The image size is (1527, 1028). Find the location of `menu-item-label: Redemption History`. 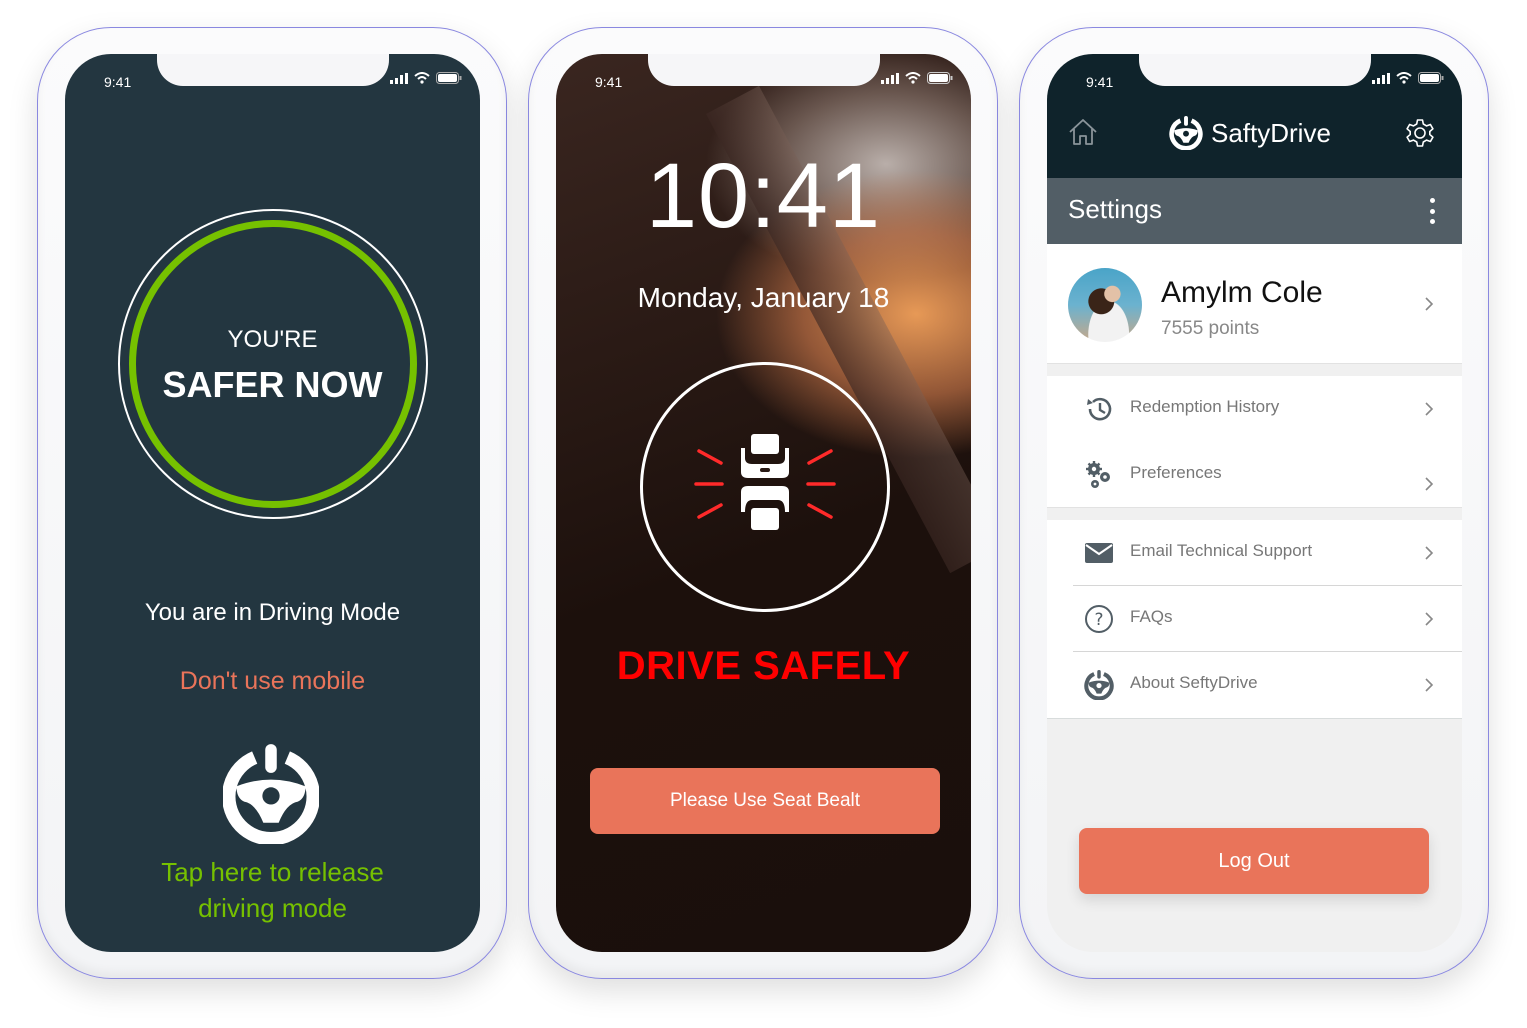

menu-item-label: Redemption History is located at coordinates (1205, 406).